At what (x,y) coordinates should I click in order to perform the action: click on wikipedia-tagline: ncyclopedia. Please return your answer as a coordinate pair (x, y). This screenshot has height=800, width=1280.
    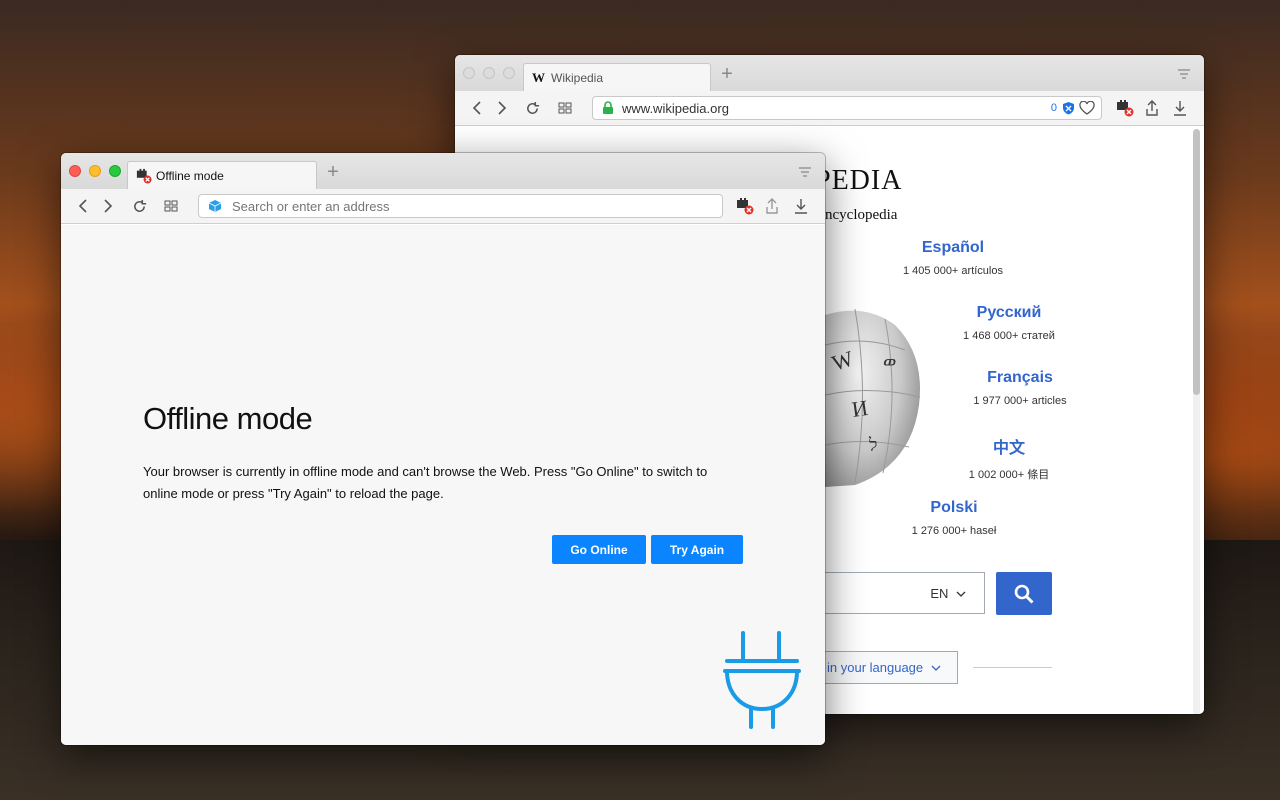
    Looking at the image, I should click on (861, 215).